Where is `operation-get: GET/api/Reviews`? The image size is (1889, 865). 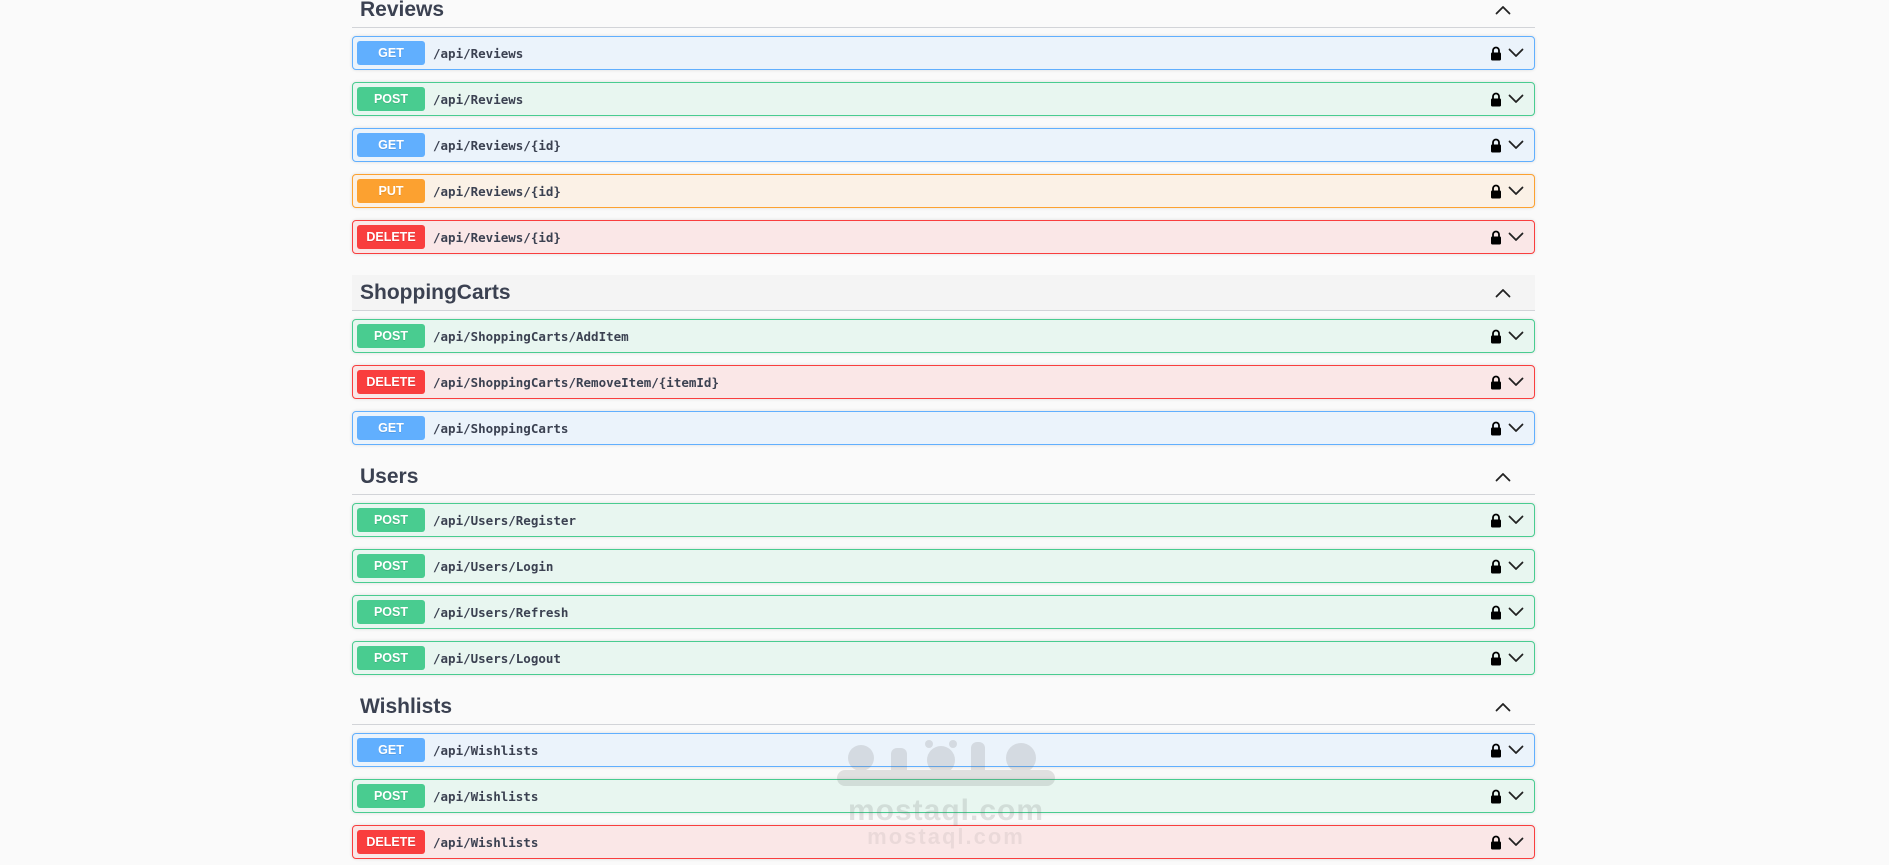 operation-get: GET/api/Reviews is located at coordinates (943, 53).